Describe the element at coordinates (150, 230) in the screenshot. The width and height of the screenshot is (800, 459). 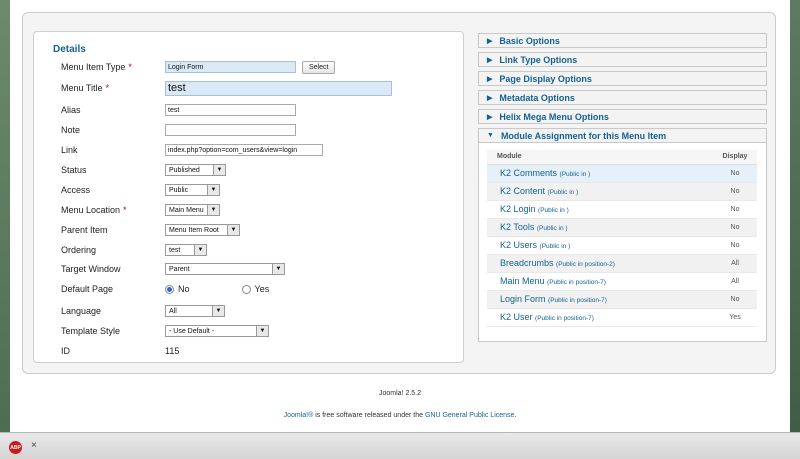
I see `parent-item-row: Parent Item Menu Item Root ▼` at that location.